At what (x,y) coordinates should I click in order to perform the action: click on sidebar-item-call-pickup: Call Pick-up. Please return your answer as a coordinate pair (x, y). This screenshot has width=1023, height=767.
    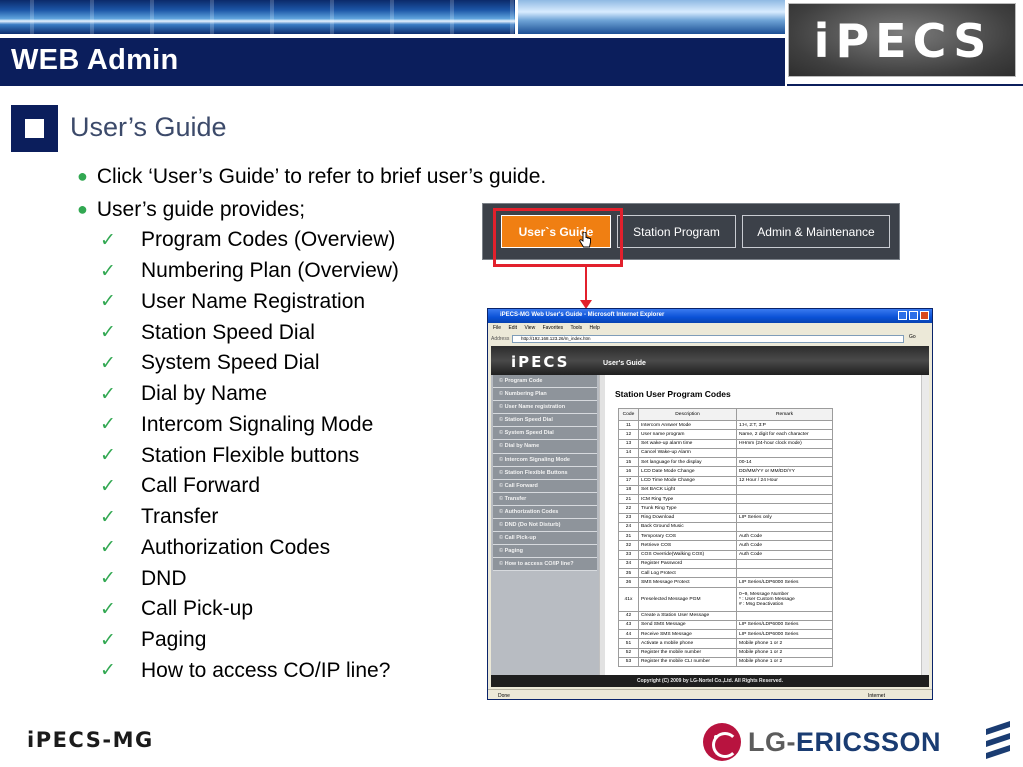
    Looking at the image, I should click on (545, 539).